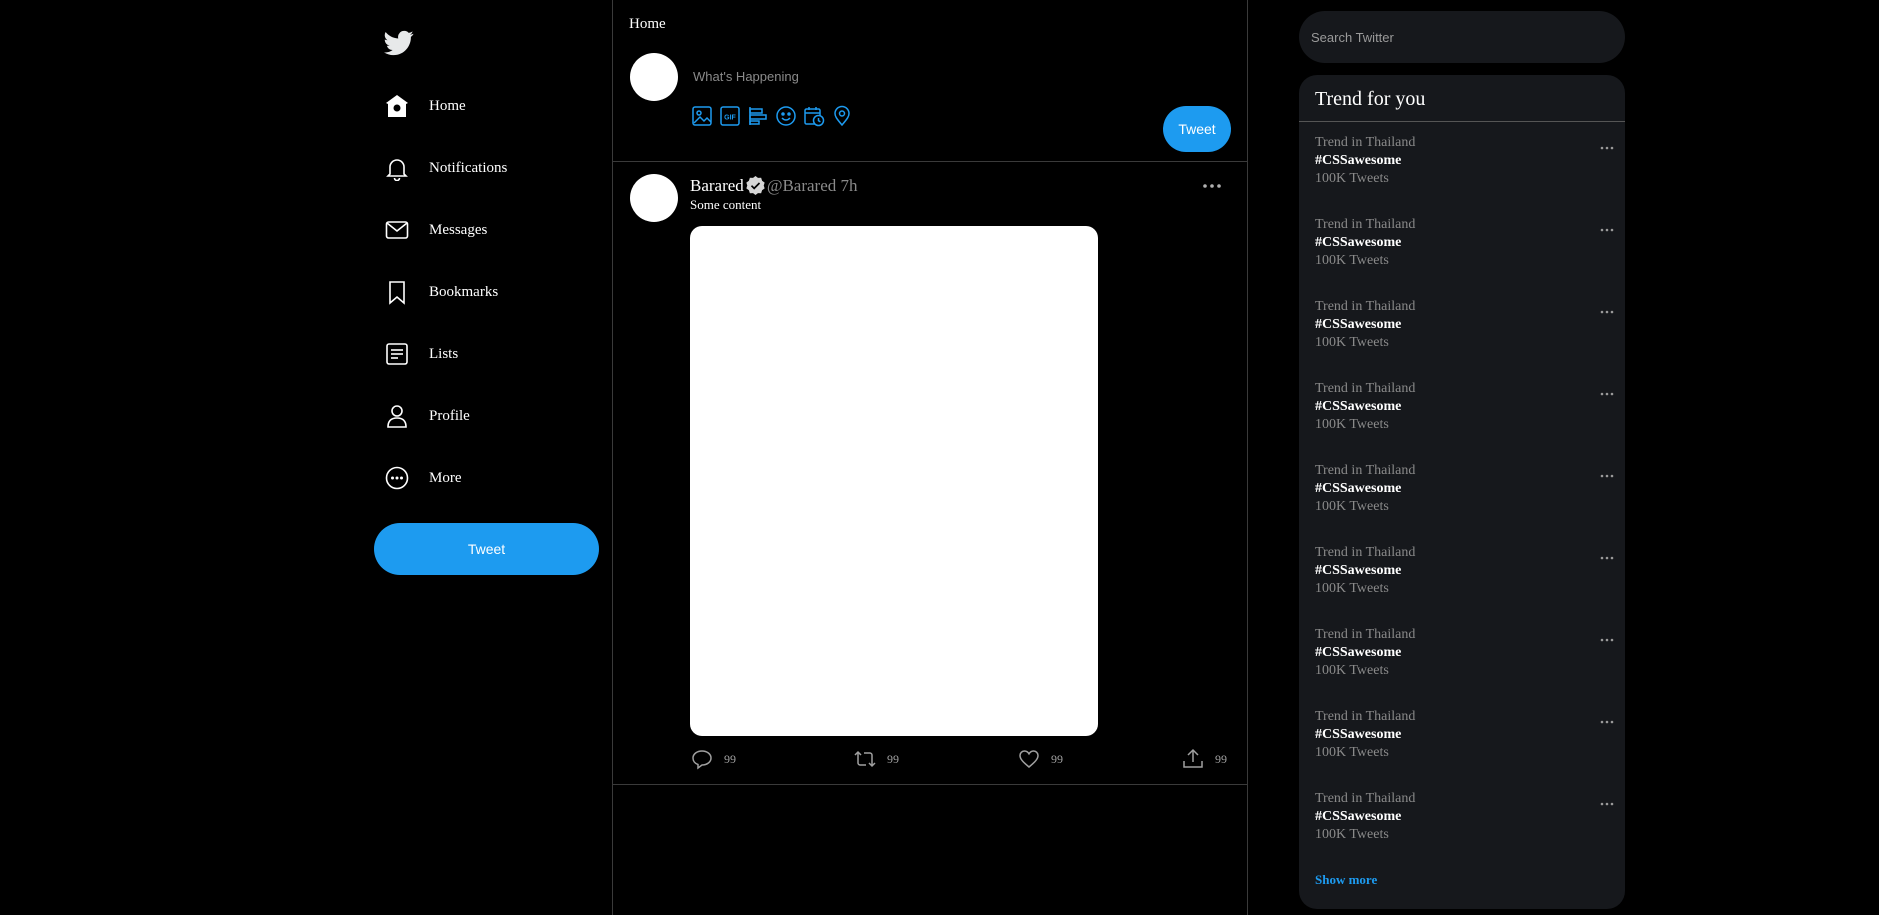  I want to click on reply-icon, so click(702, 759).